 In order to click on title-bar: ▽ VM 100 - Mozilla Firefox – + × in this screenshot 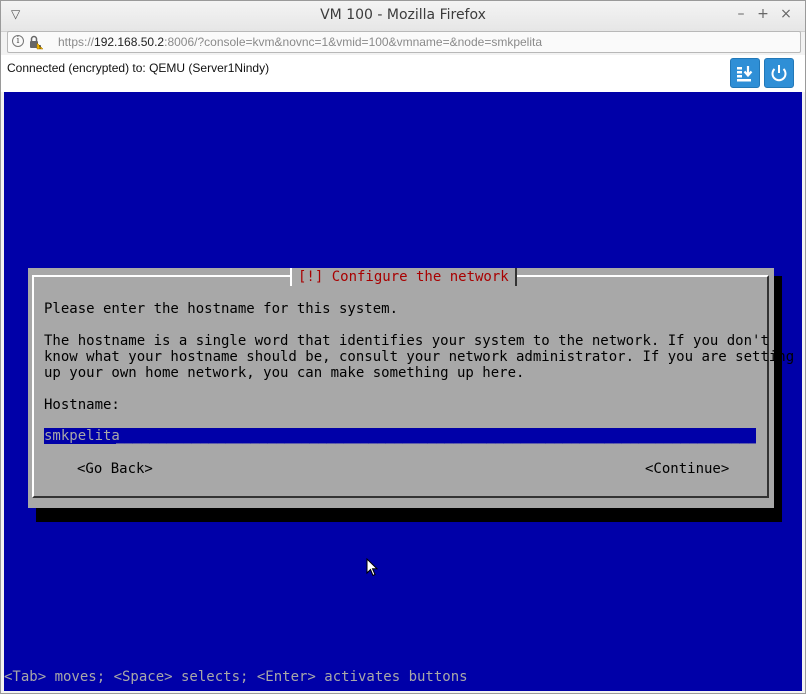, I will do `click(403, 16)`.